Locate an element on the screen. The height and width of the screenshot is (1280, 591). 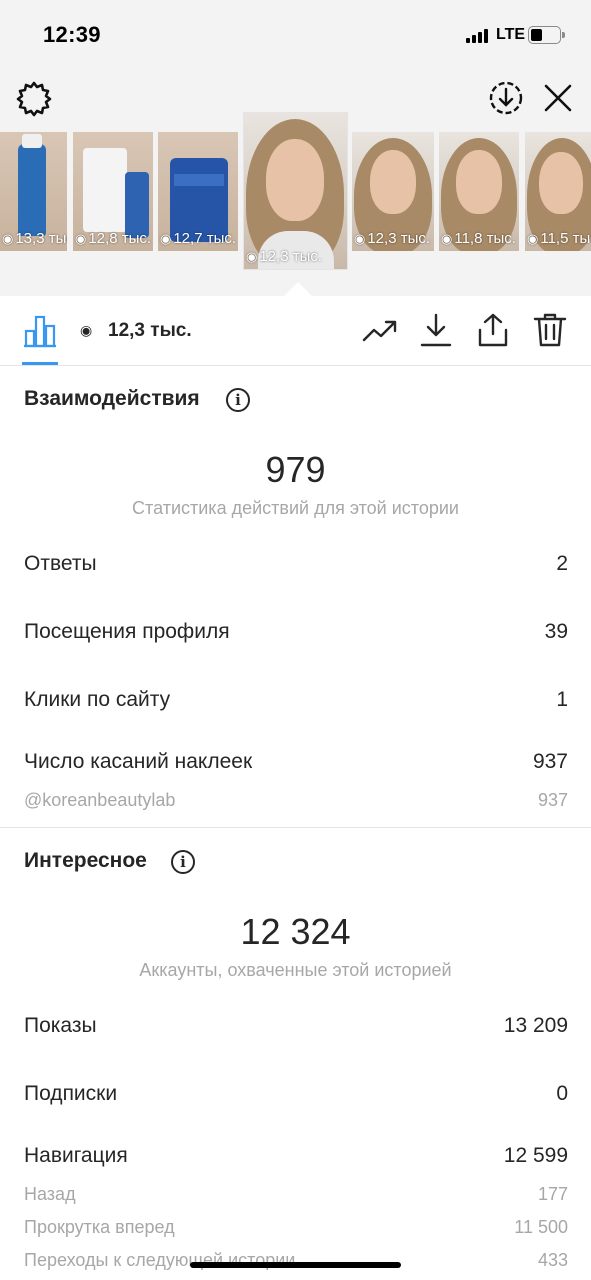
stat-subrow: @koreanbeautylab 937 is located at coordinates (296, 805).